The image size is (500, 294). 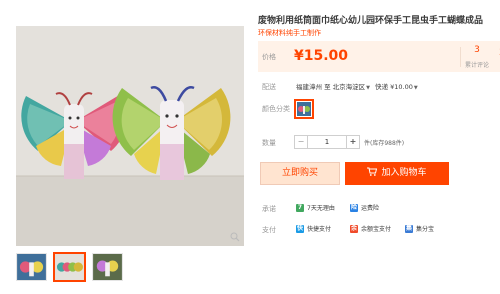 I want to click on color-swatch, so click(x=304, y=109).